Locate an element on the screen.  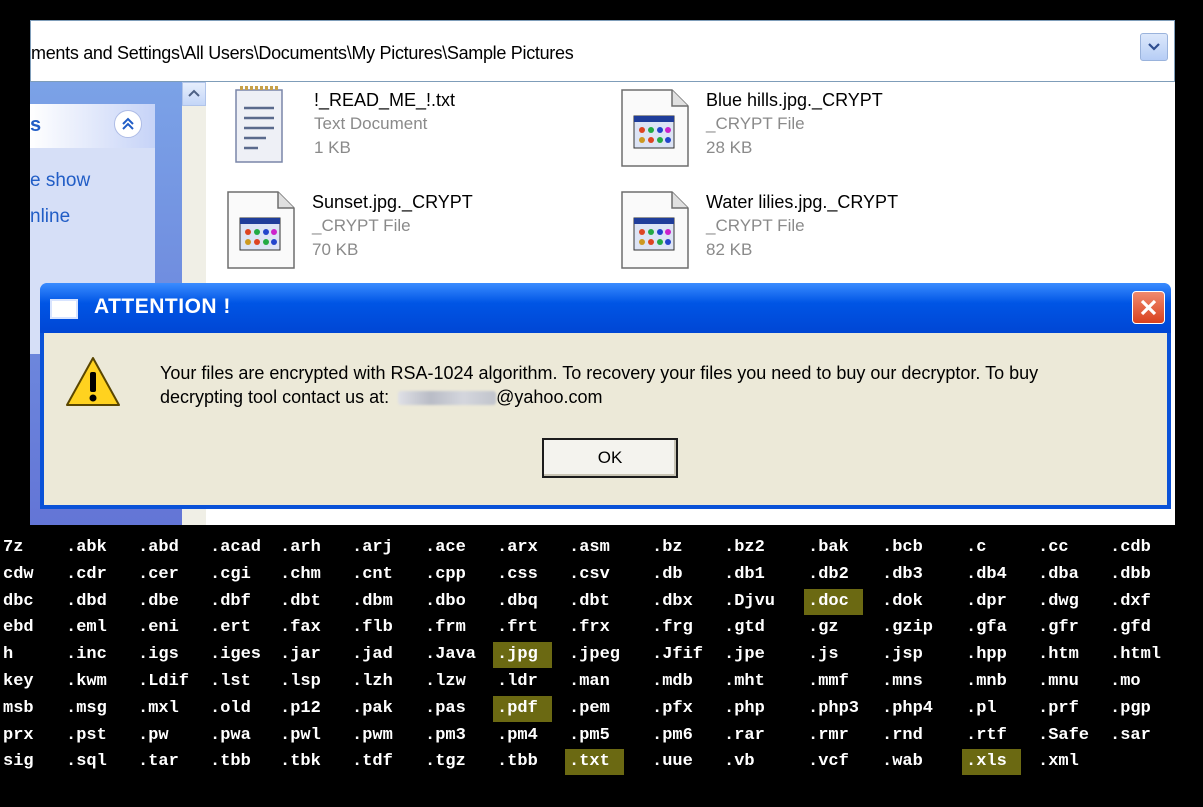
task-link-show: e show is located at coordinates (60, 181).